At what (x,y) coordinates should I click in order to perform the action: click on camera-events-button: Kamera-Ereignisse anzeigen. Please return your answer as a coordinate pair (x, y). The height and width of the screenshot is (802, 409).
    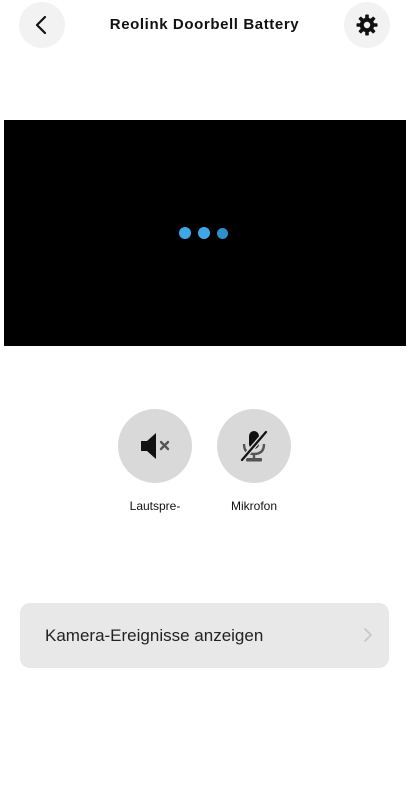
    Looking at the image, I should click on (204, 635).